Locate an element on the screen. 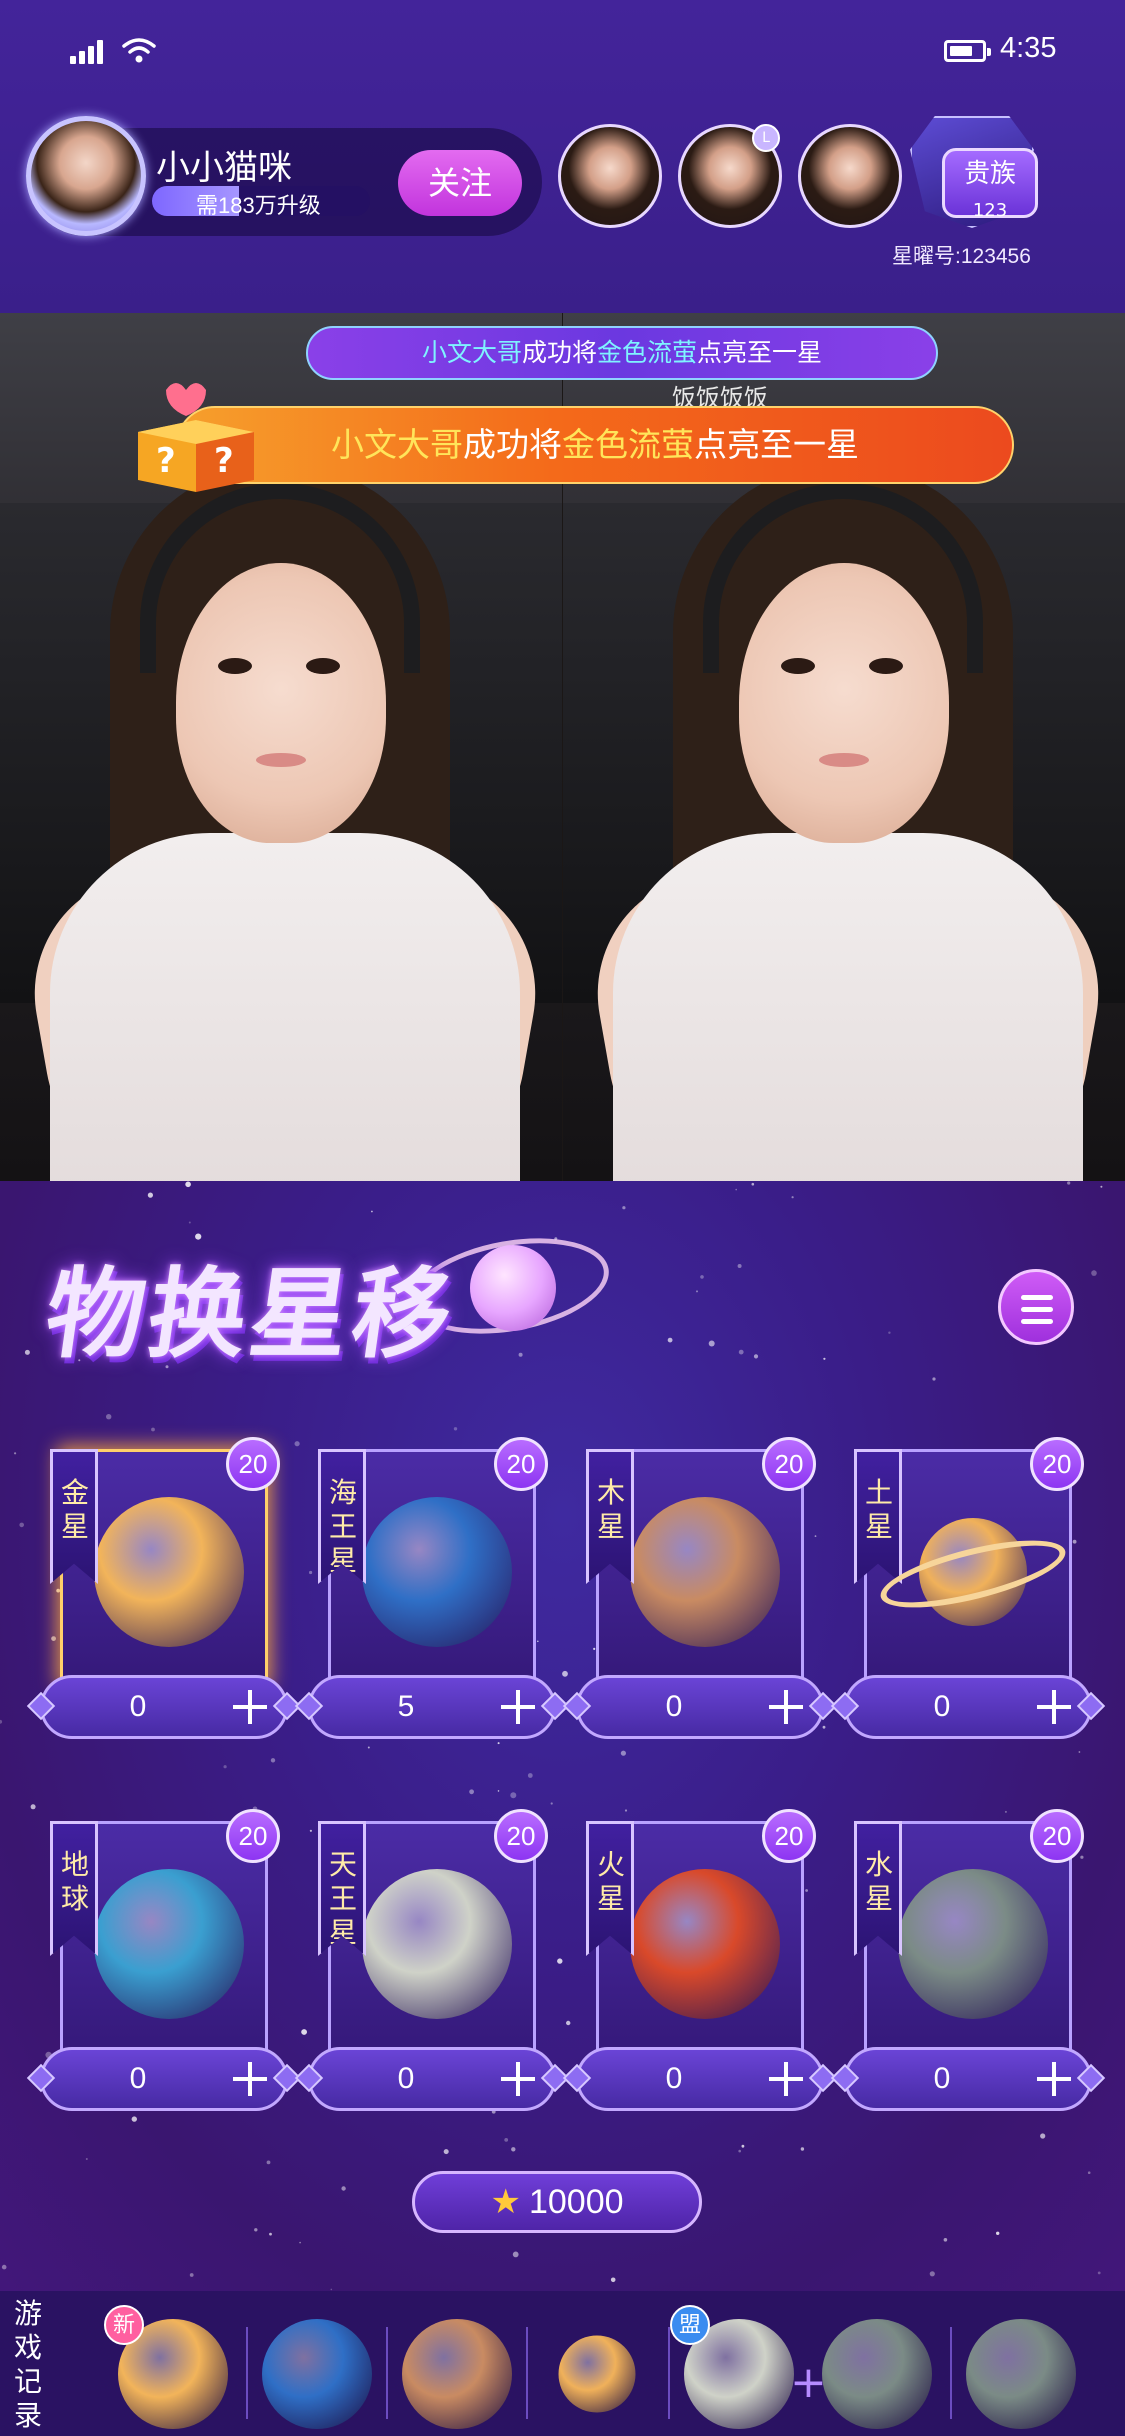 The height and width of the screenshot is (2436, 1125). room-header: 4:35 小小猫咪 需183万升级 关注 L 贵族 123 星曜号:123456 is located at coordinates (562, 156).